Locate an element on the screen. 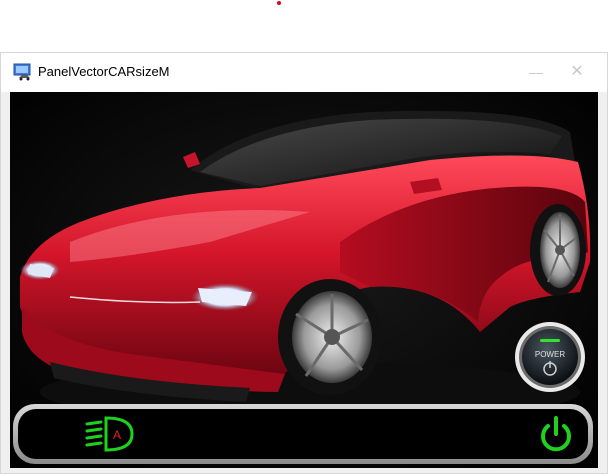  close-button: ✕ is located at coordinates (577, 72).